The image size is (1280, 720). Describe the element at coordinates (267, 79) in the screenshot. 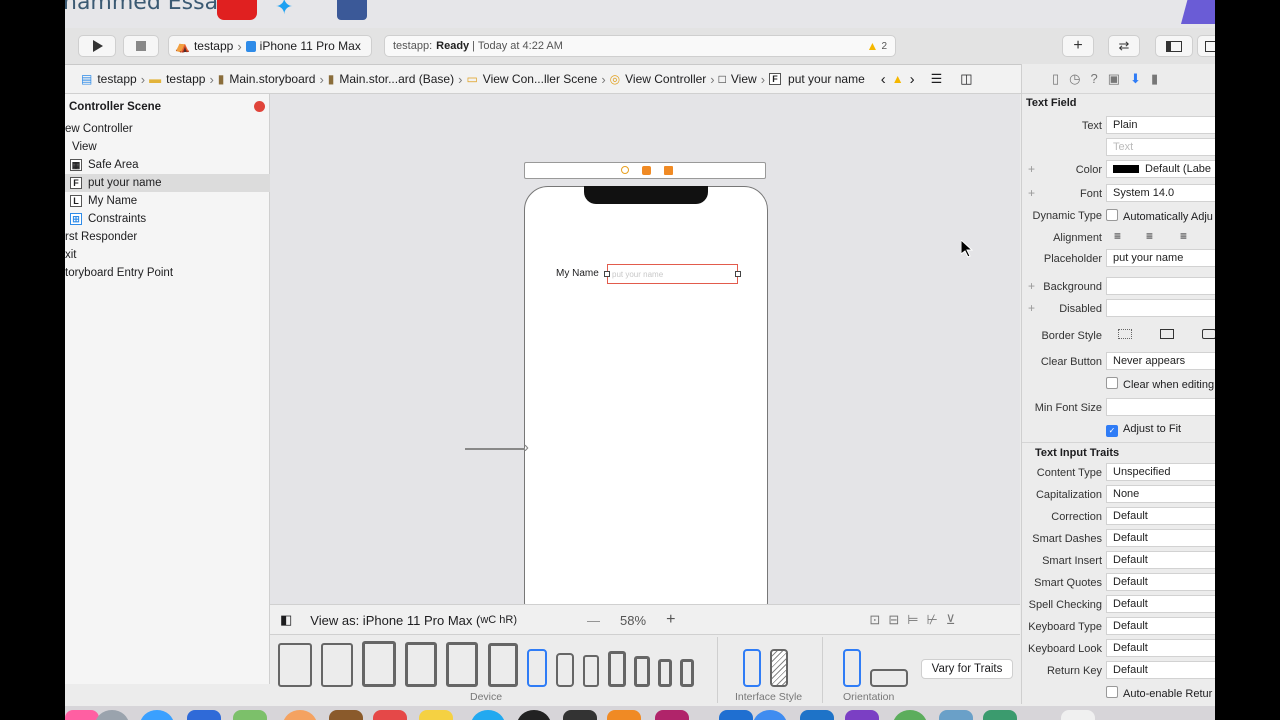

I see `crumb-storyboard: ▮ Main.storyboard` at that location.